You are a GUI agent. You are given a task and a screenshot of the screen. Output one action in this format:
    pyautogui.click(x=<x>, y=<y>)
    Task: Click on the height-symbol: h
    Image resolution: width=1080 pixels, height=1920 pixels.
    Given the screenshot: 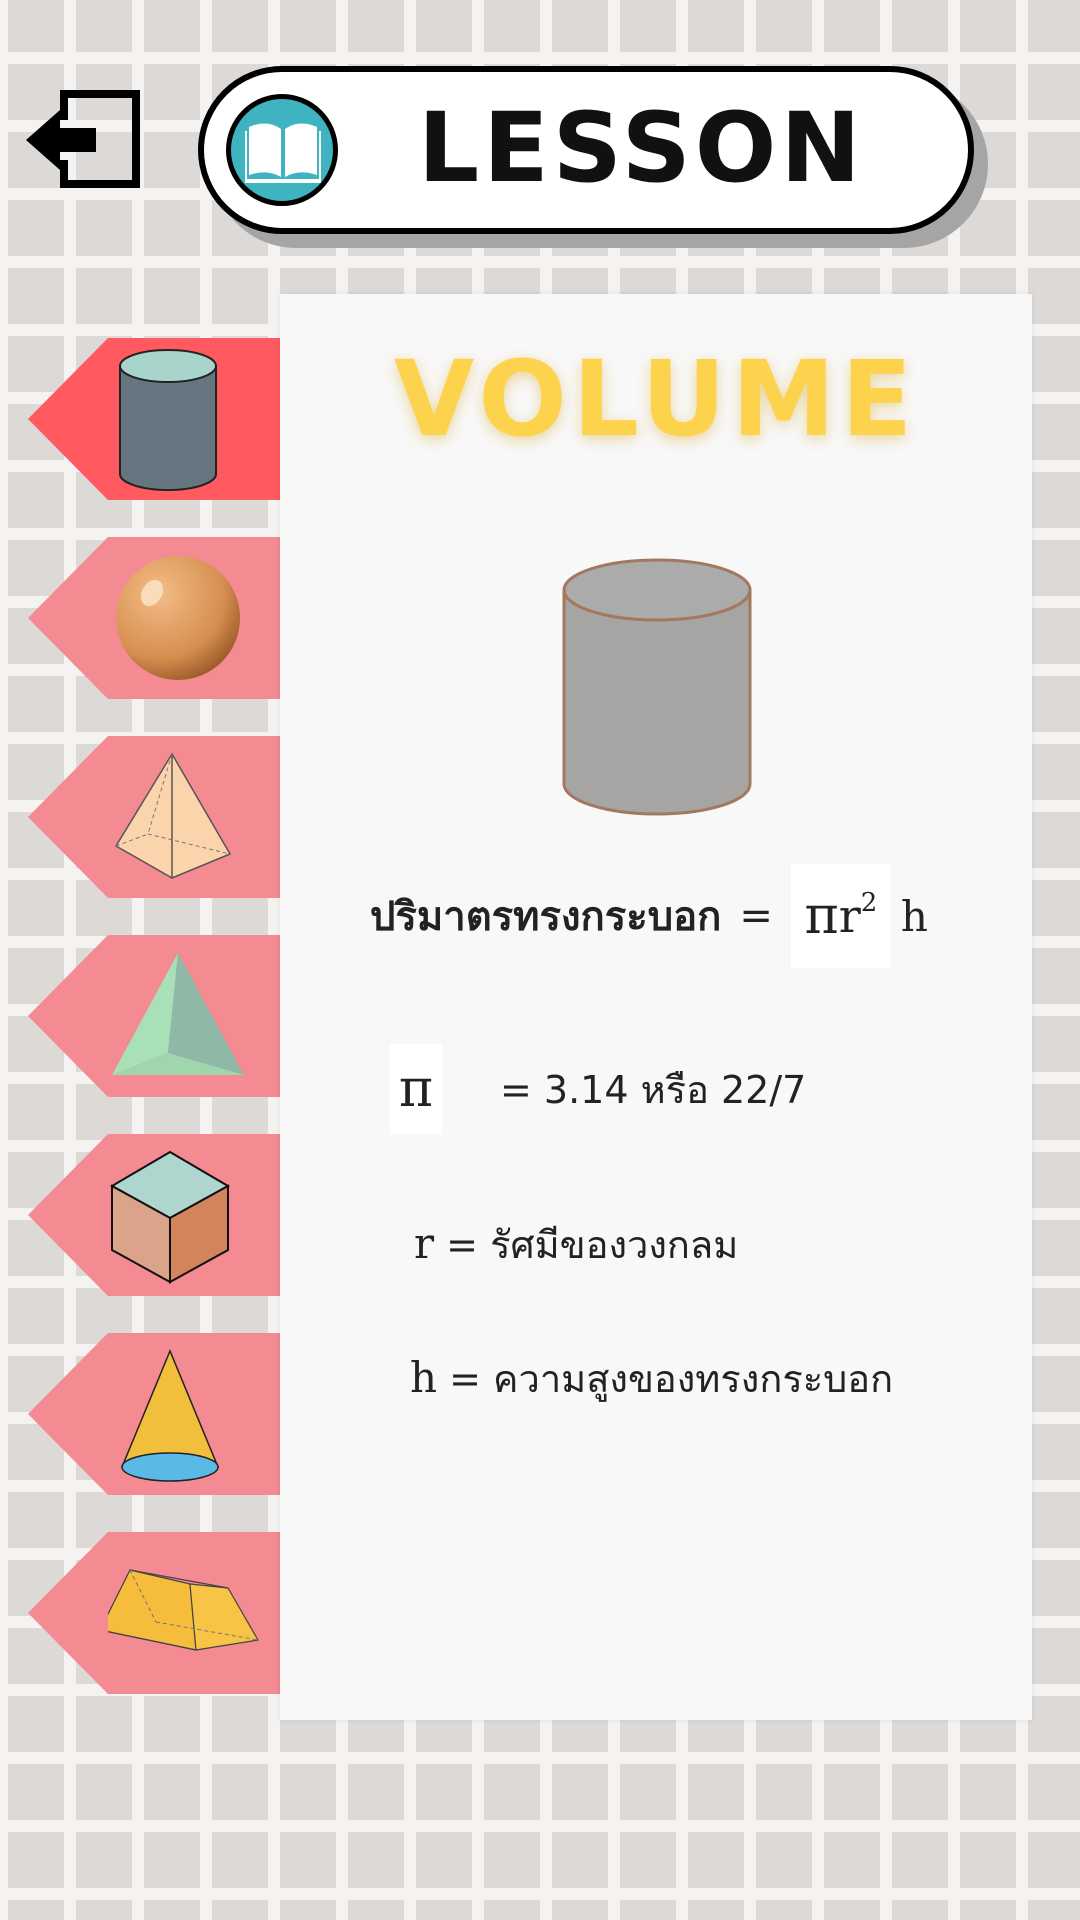 What is the action you would take?
    pyautogui.click(x=914, y=916)
    